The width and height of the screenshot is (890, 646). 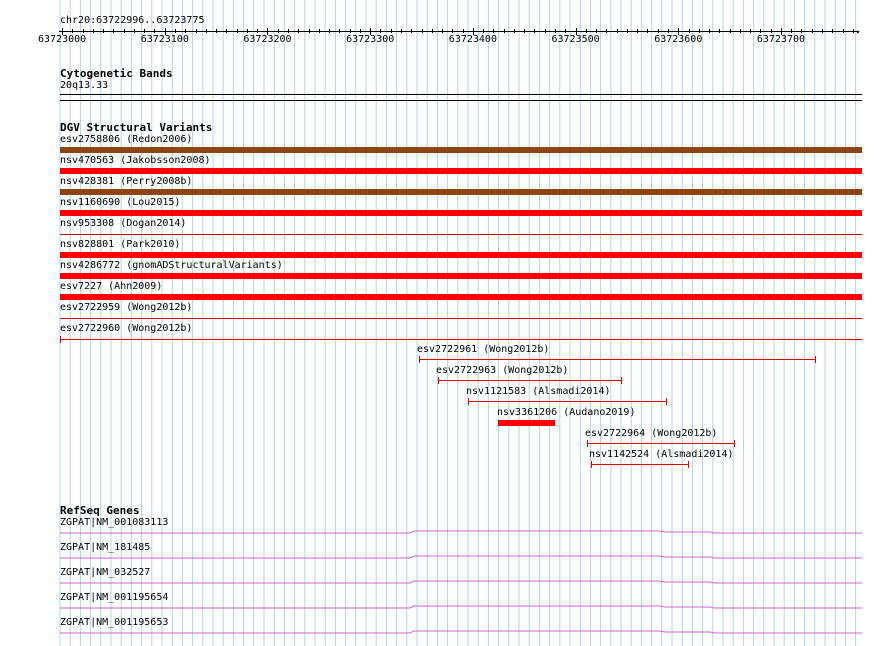 I want to click on refseq-gene-label: ZGPAT|NM_181485, so click(x=105, y=548).